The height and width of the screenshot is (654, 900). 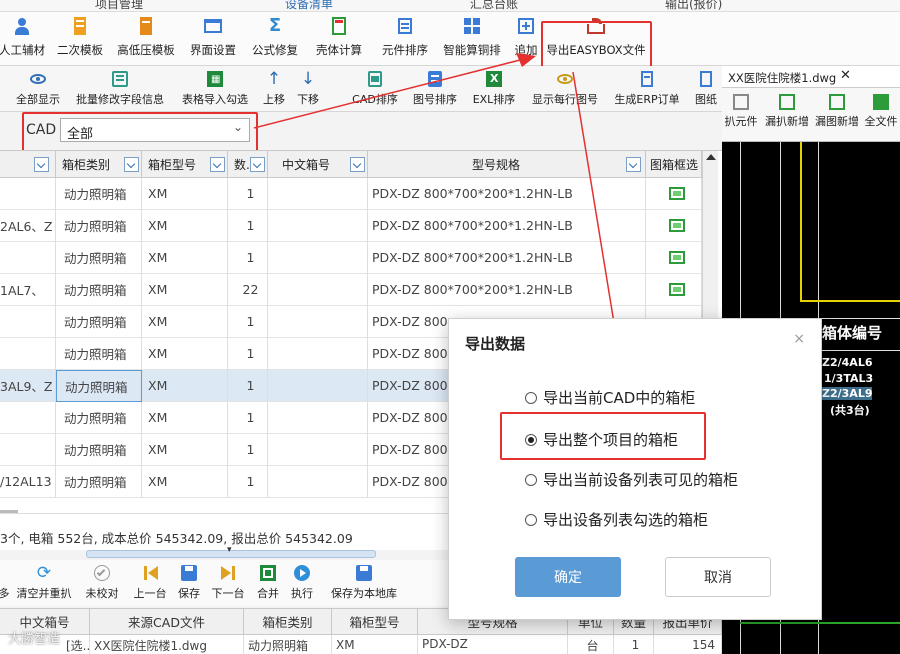 I want to click on radio-export-current-cad: 导出当前CAD中的箱柜, so click(x=610, y=397).